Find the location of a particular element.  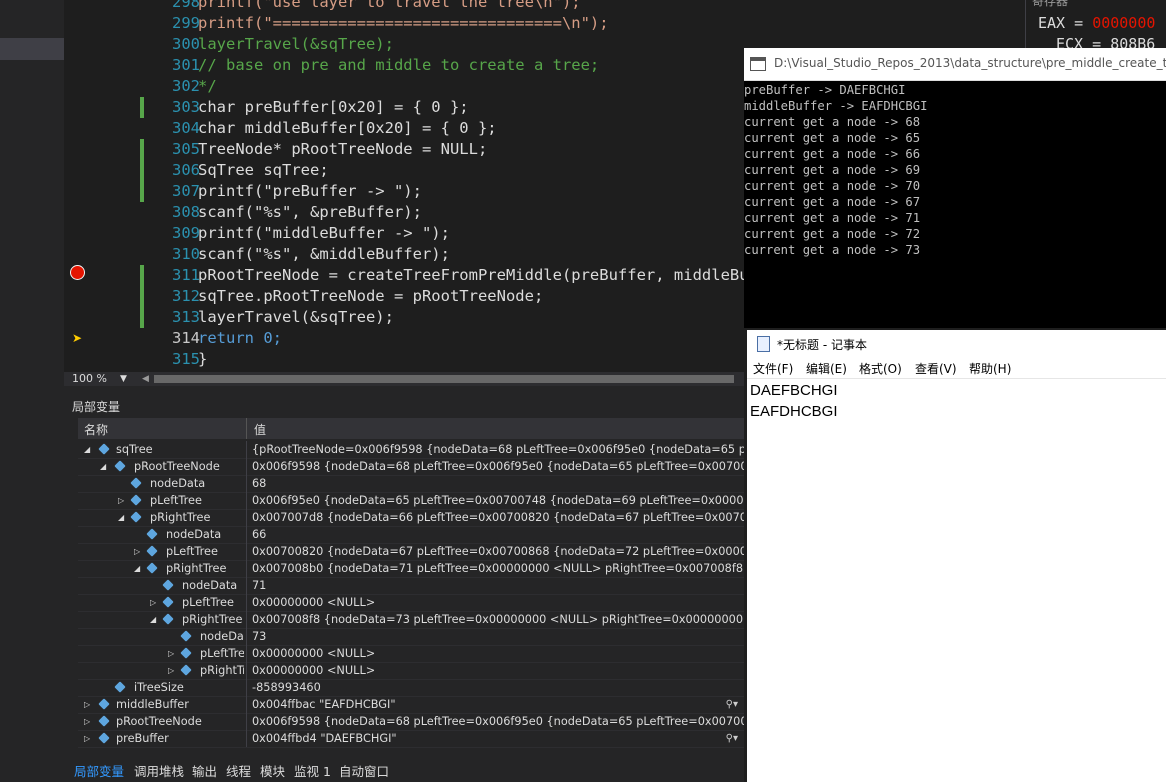

chevron-down-icon: ▼ is located at coordinates (123, 379).